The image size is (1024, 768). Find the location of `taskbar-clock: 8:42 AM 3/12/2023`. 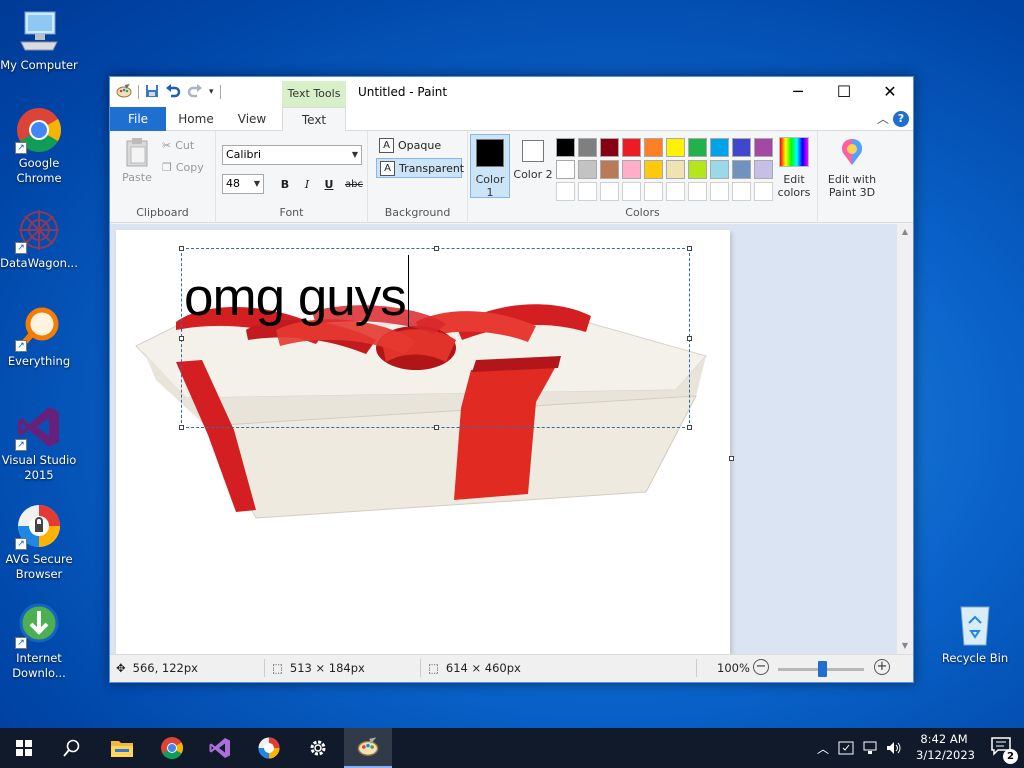

taskbar-clock: 8:42 AM 3/12/2023 is located at coordinates (945, 747).